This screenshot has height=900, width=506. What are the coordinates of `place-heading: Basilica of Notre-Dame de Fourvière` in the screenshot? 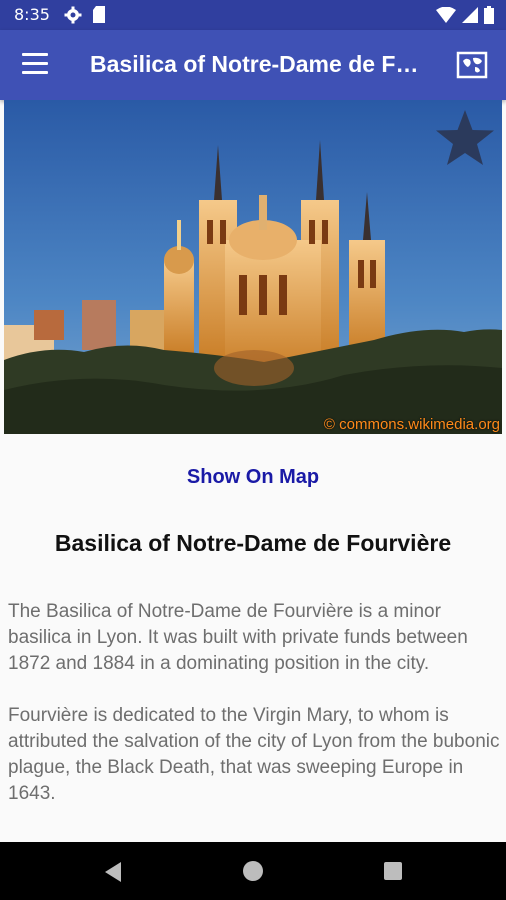 It's located at (253, 543).